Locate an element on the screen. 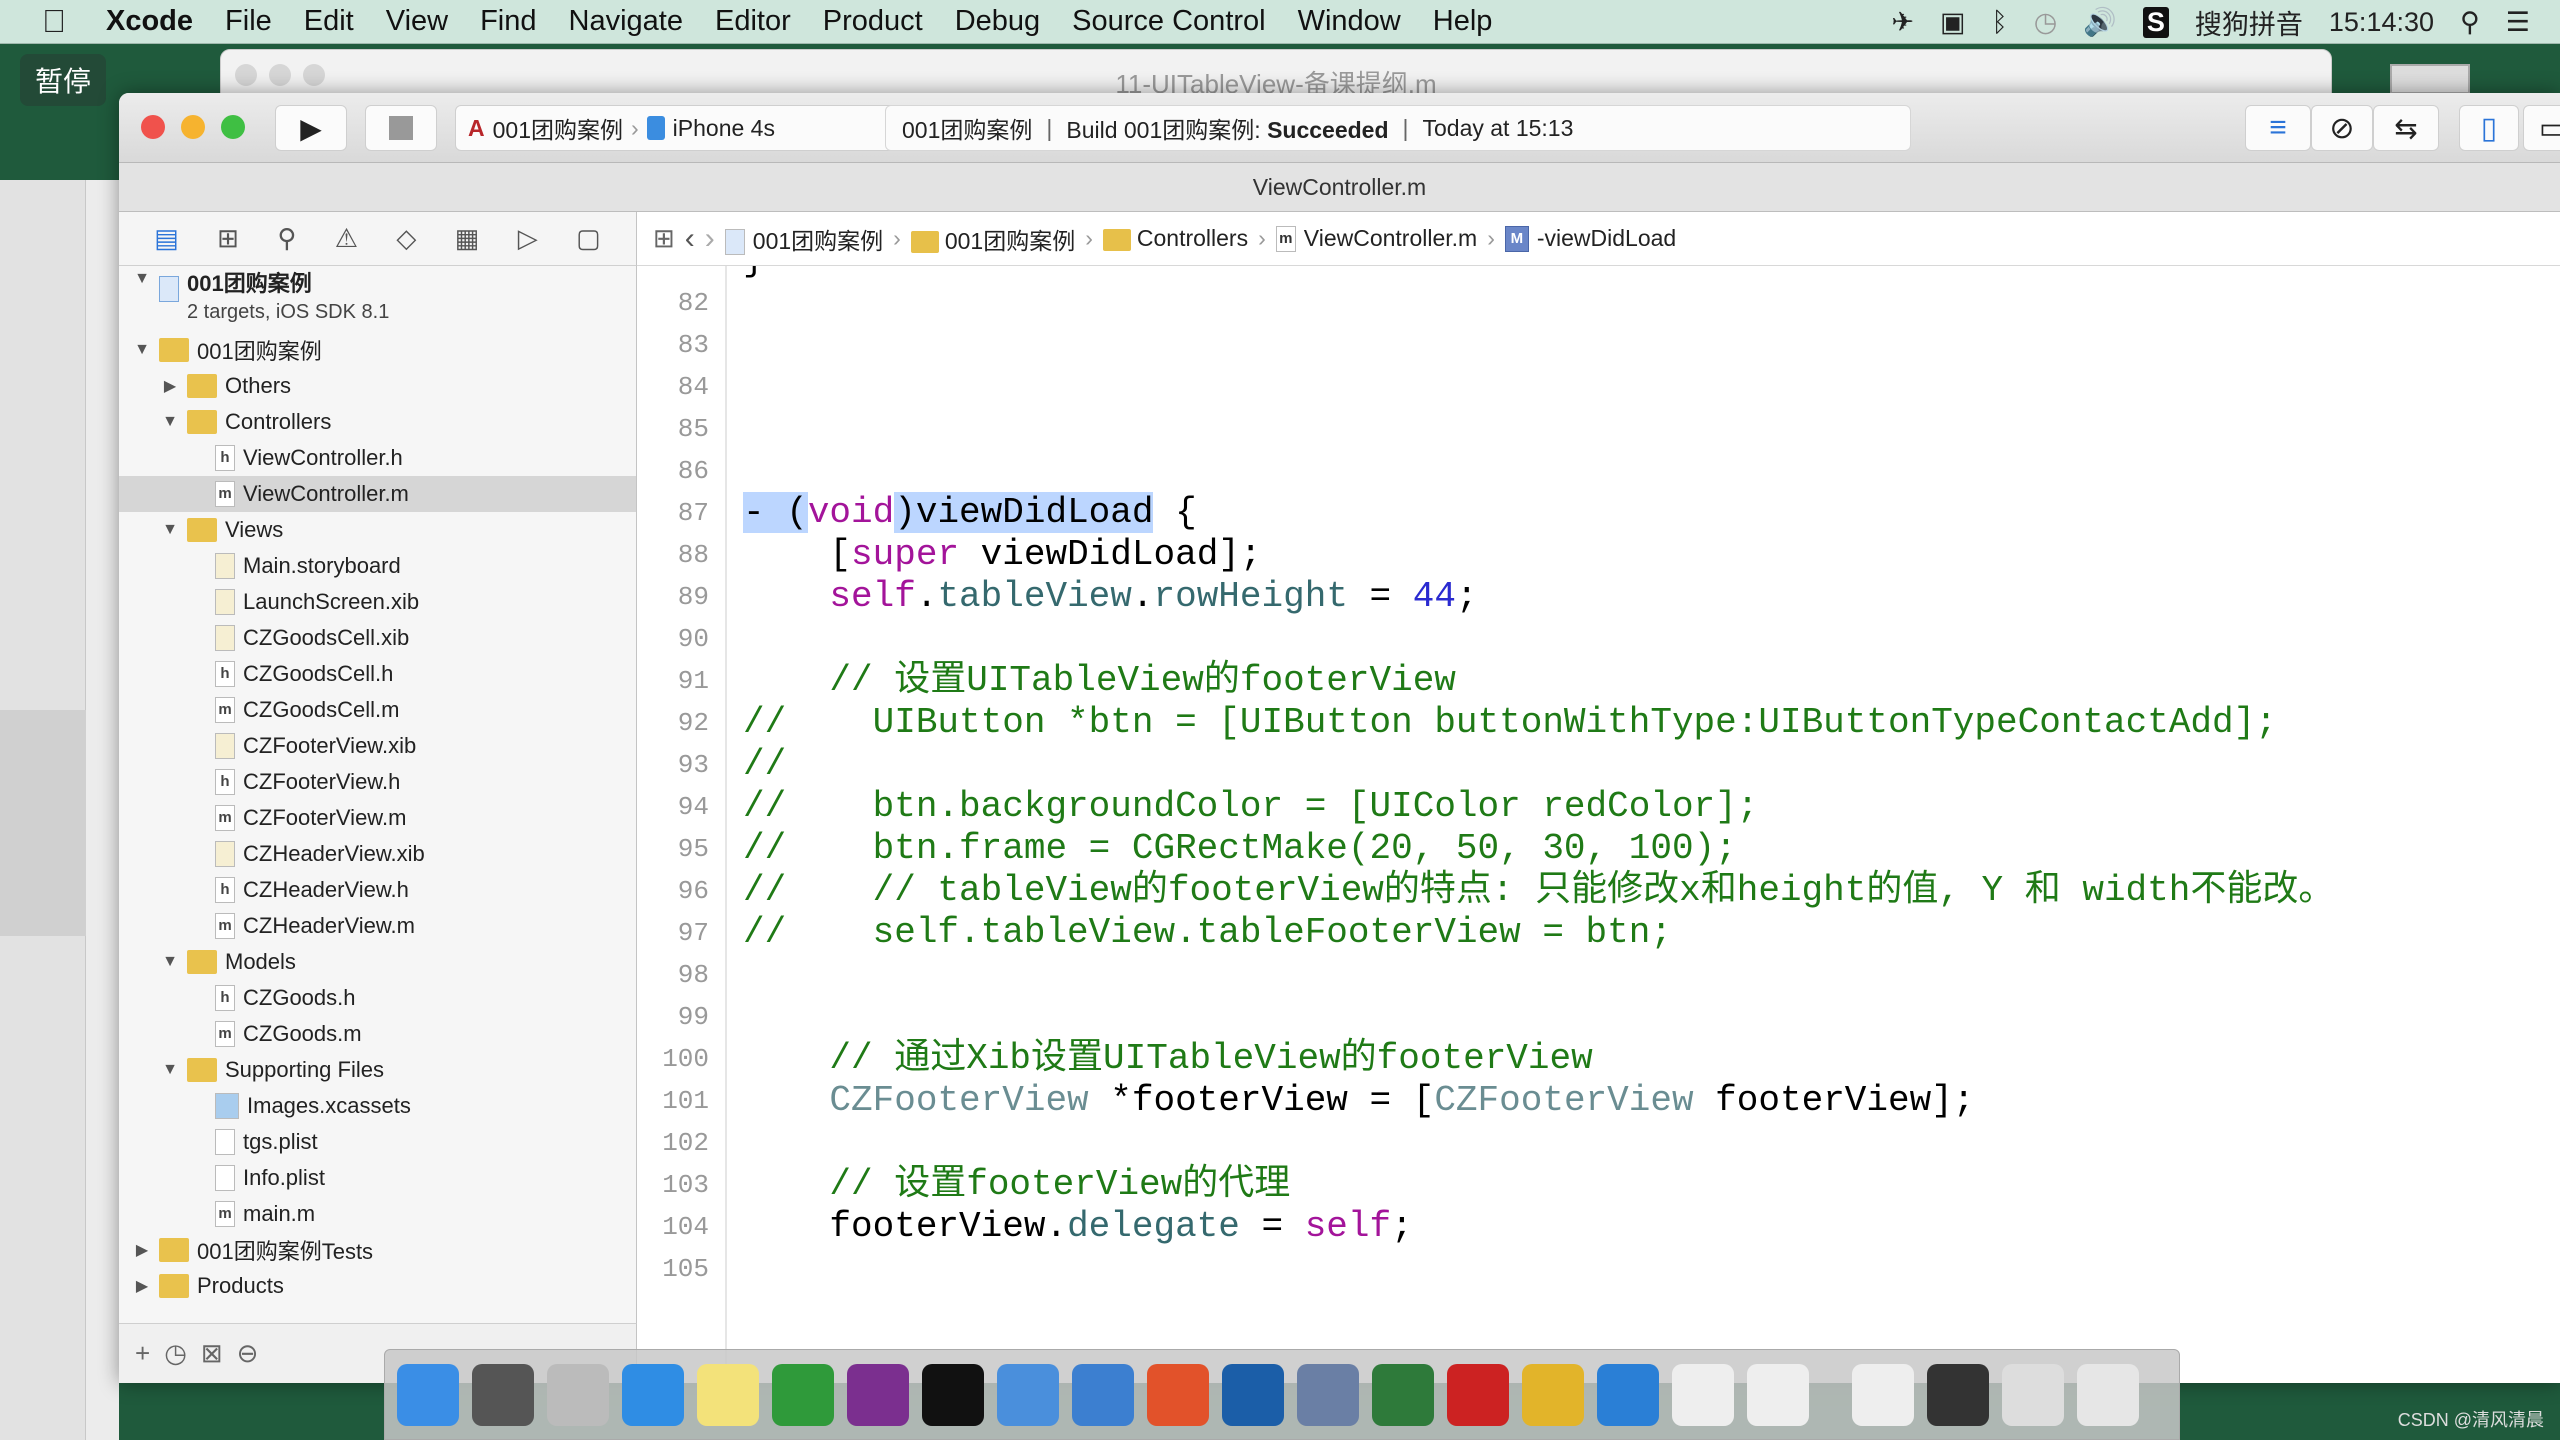 The image size is (2560, 1440). dock-excel-icon is located at coordinates (803, 1394).